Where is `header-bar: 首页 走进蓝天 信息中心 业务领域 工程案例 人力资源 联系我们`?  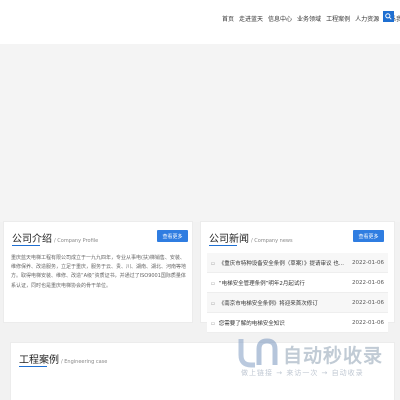
header-bar: 首页 走进蓝天 信息中心 业务领域 工程案例 人力资源 联系我们 is located at coordinates (200, 22).